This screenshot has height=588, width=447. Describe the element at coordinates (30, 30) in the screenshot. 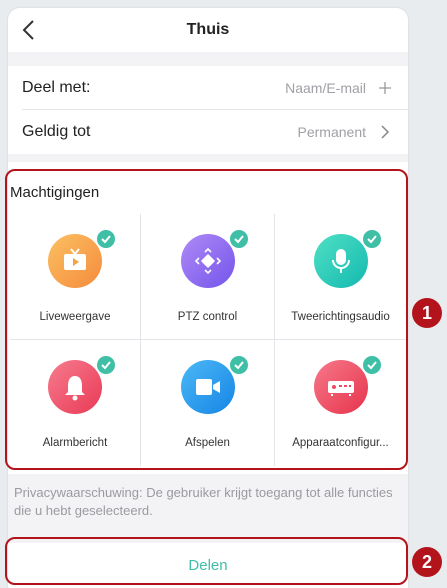

I see `chevron-left-icon` at that location.